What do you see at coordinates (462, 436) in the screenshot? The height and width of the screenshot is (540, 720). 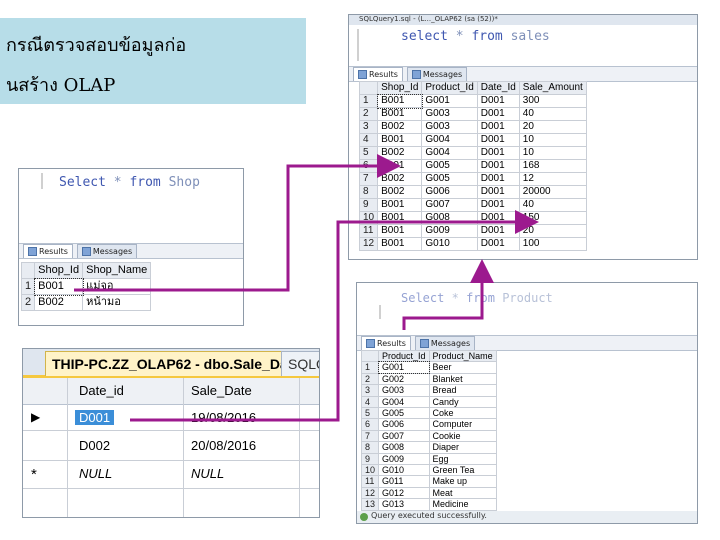 I see `grid-cell: Cookie` at bounding box center [462, 436].